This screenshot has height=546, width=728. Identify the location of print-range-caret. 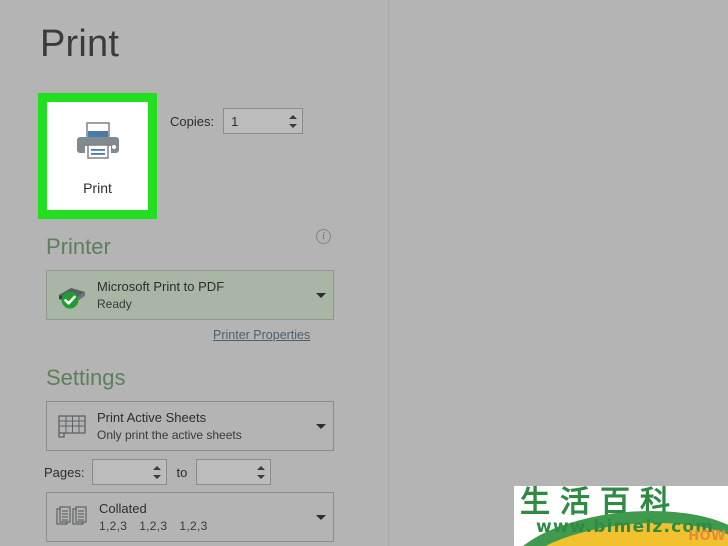
(321, 426).